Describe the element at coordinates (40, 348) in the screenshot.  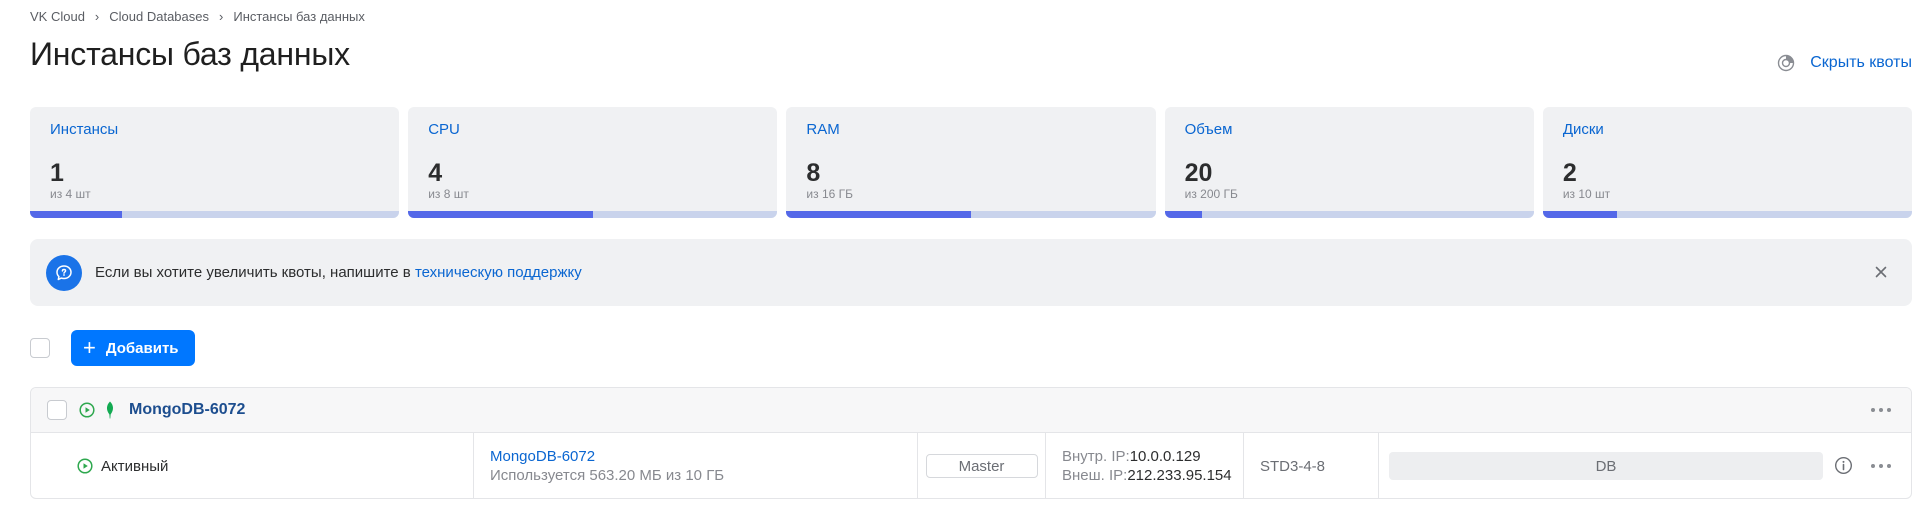
I see `select-all-checkbox` at that location.